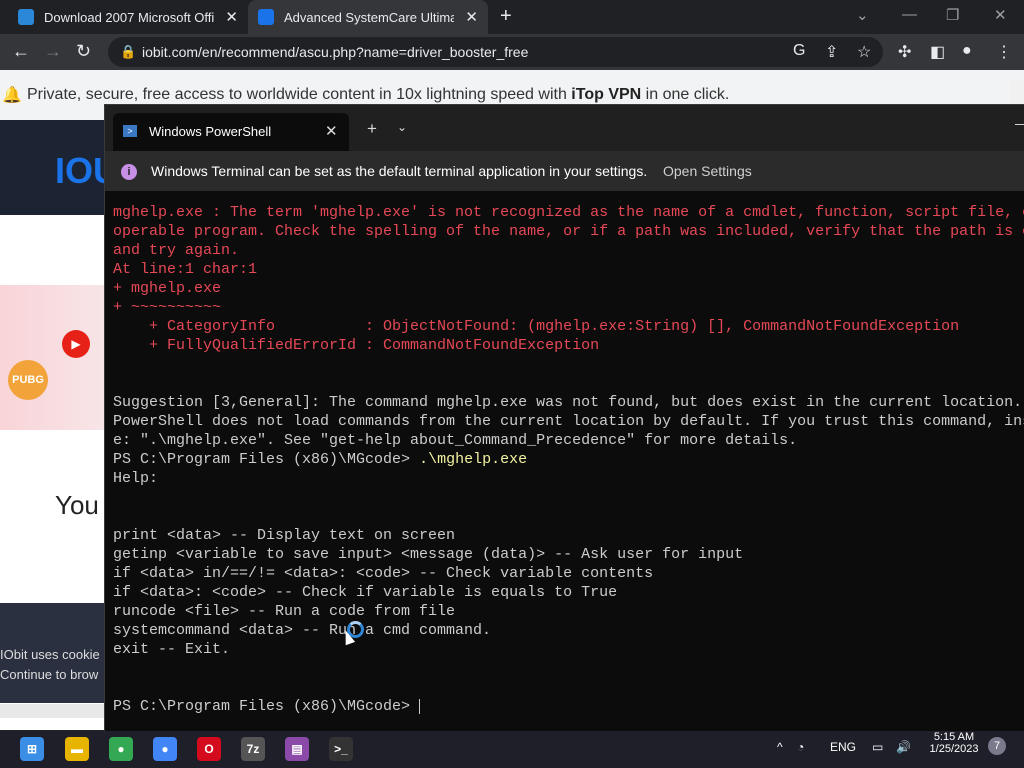 Image resolution: width=1024 pixels, height=768 pixels. What do you see at coordinates (53, 51) in the screenshot?
I see `forward-arrow-icon: →` at bounding box center [53, 51].